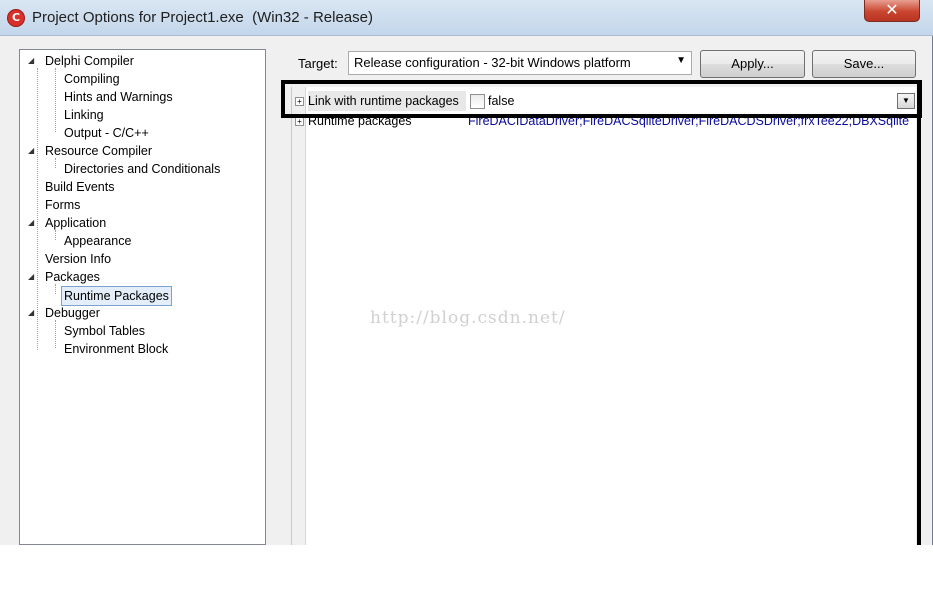 The image size is (933, 614). What do you see at coordinates (318, 63) in the screenshot?
I see `target-label: Target:` at bounding box center [318, 63].